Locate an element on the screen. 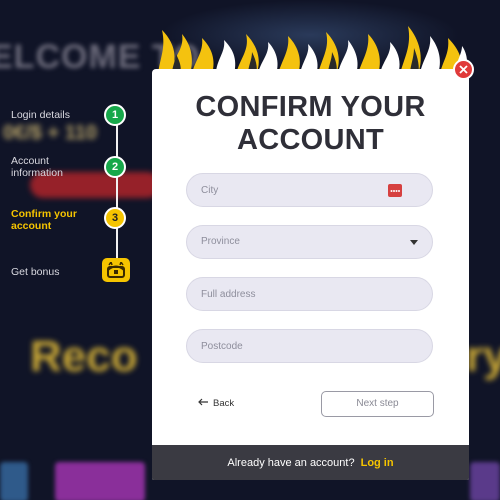 The width and height of the screenshot is (500, 500). close-icon is located at coordinates (463, 70).